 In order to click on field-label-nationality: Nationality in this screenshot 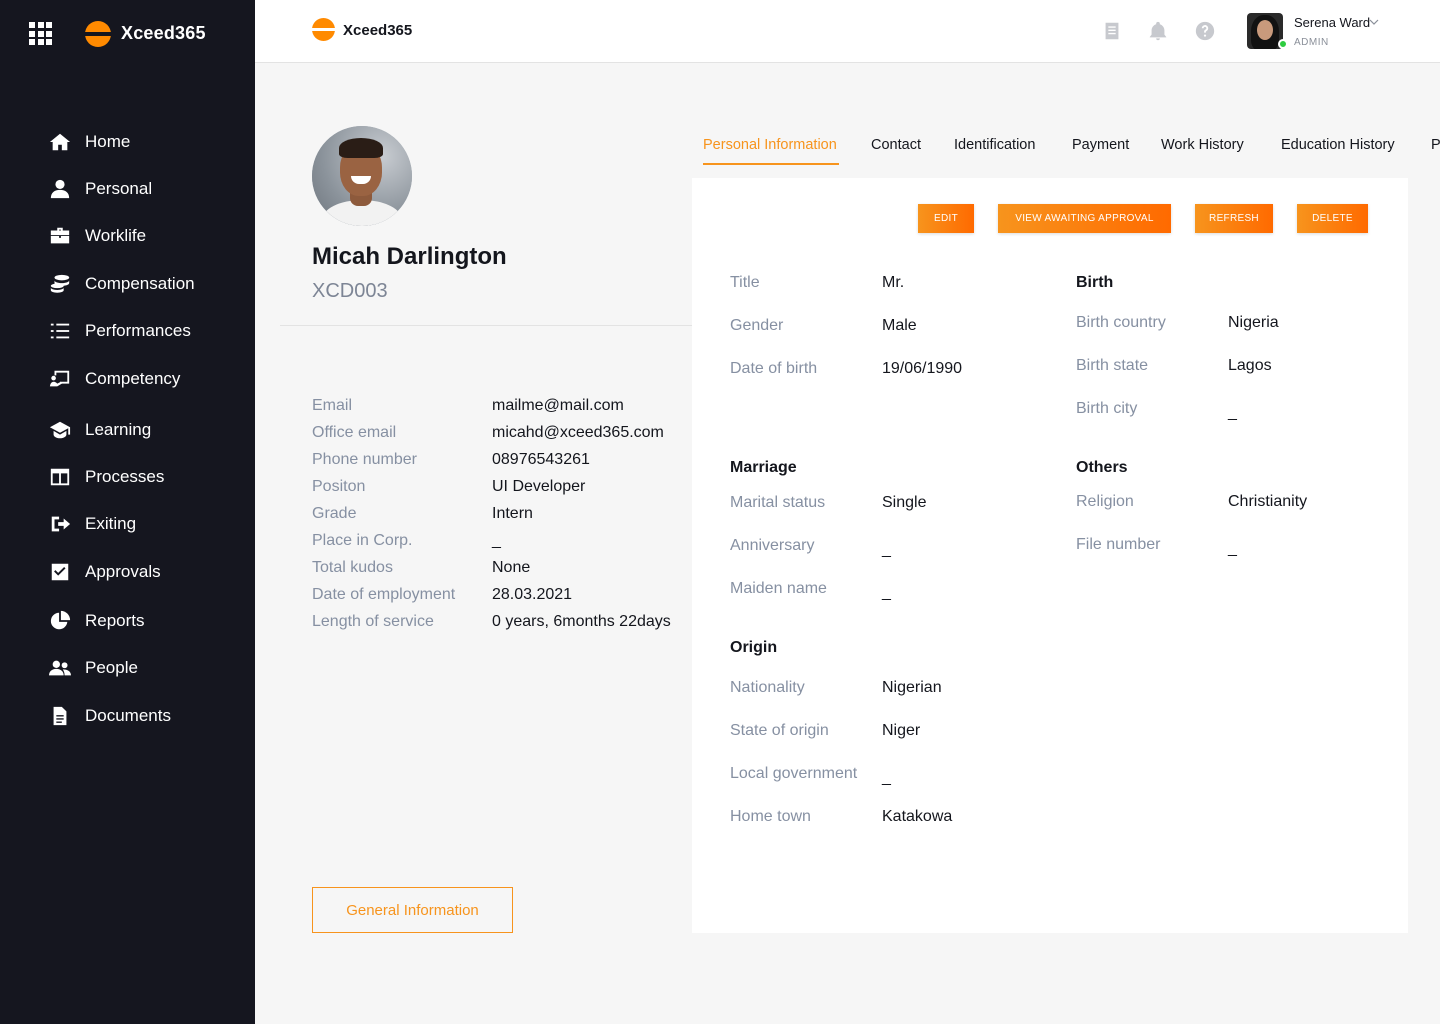, I will do `click(767, 687)`.